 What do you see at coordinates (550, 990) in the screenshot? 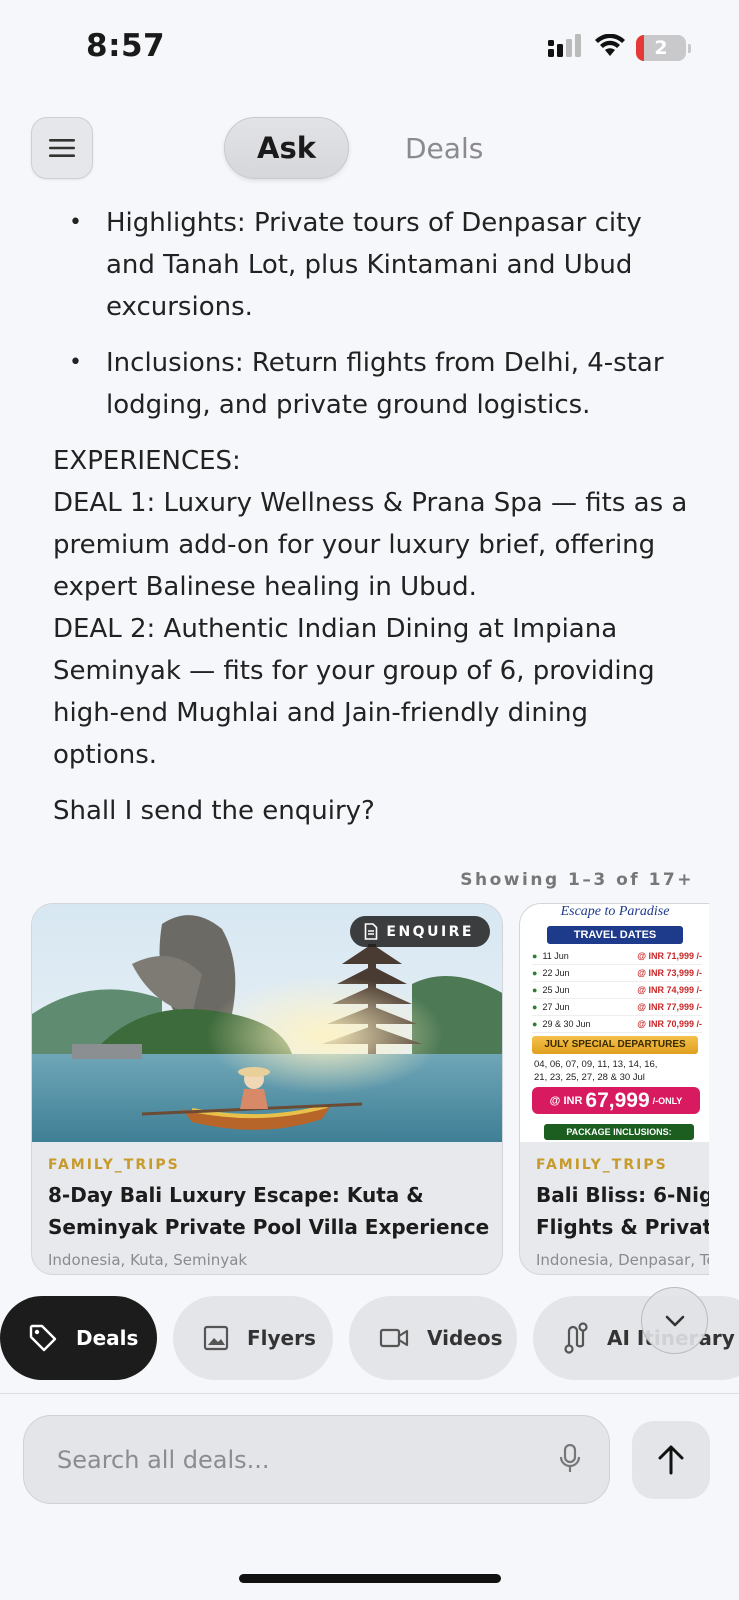
I see `flyer-date: 25 Jun` at bounding box center [550, 990].